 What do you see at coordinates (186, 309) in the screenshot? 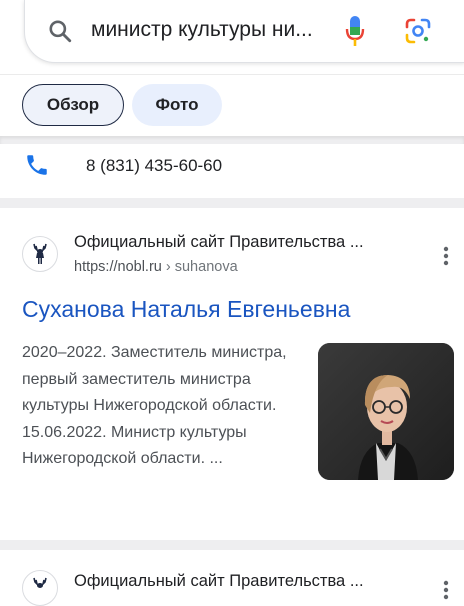
I see `result-title-link: Суханова Наталья Евгеньевна` at bounding box center [186, 309].